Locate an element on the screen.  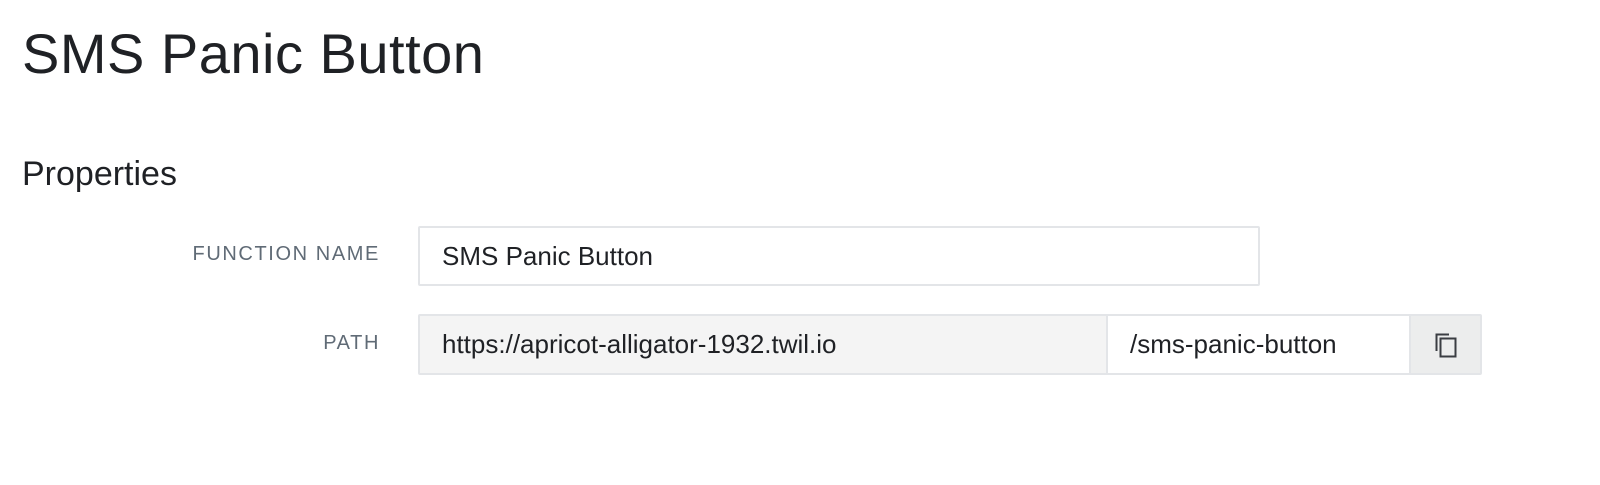
copy-path-button is located at coordinates (1445, 344).